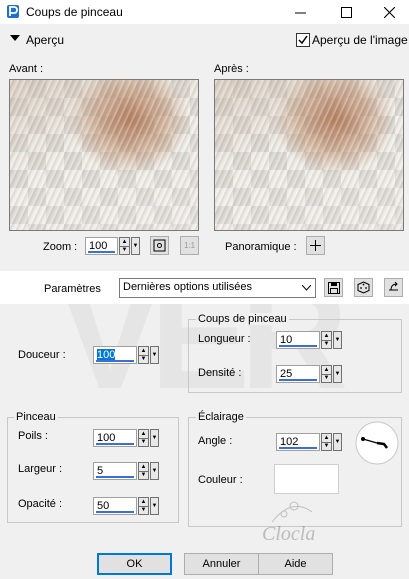 The height and width of the screenshot is (579, 409). What do you see at coordinates (326, 340) in the screenshot?
I see `longueur-stepper: ▲ ▼` at bounding box center [326, 340].